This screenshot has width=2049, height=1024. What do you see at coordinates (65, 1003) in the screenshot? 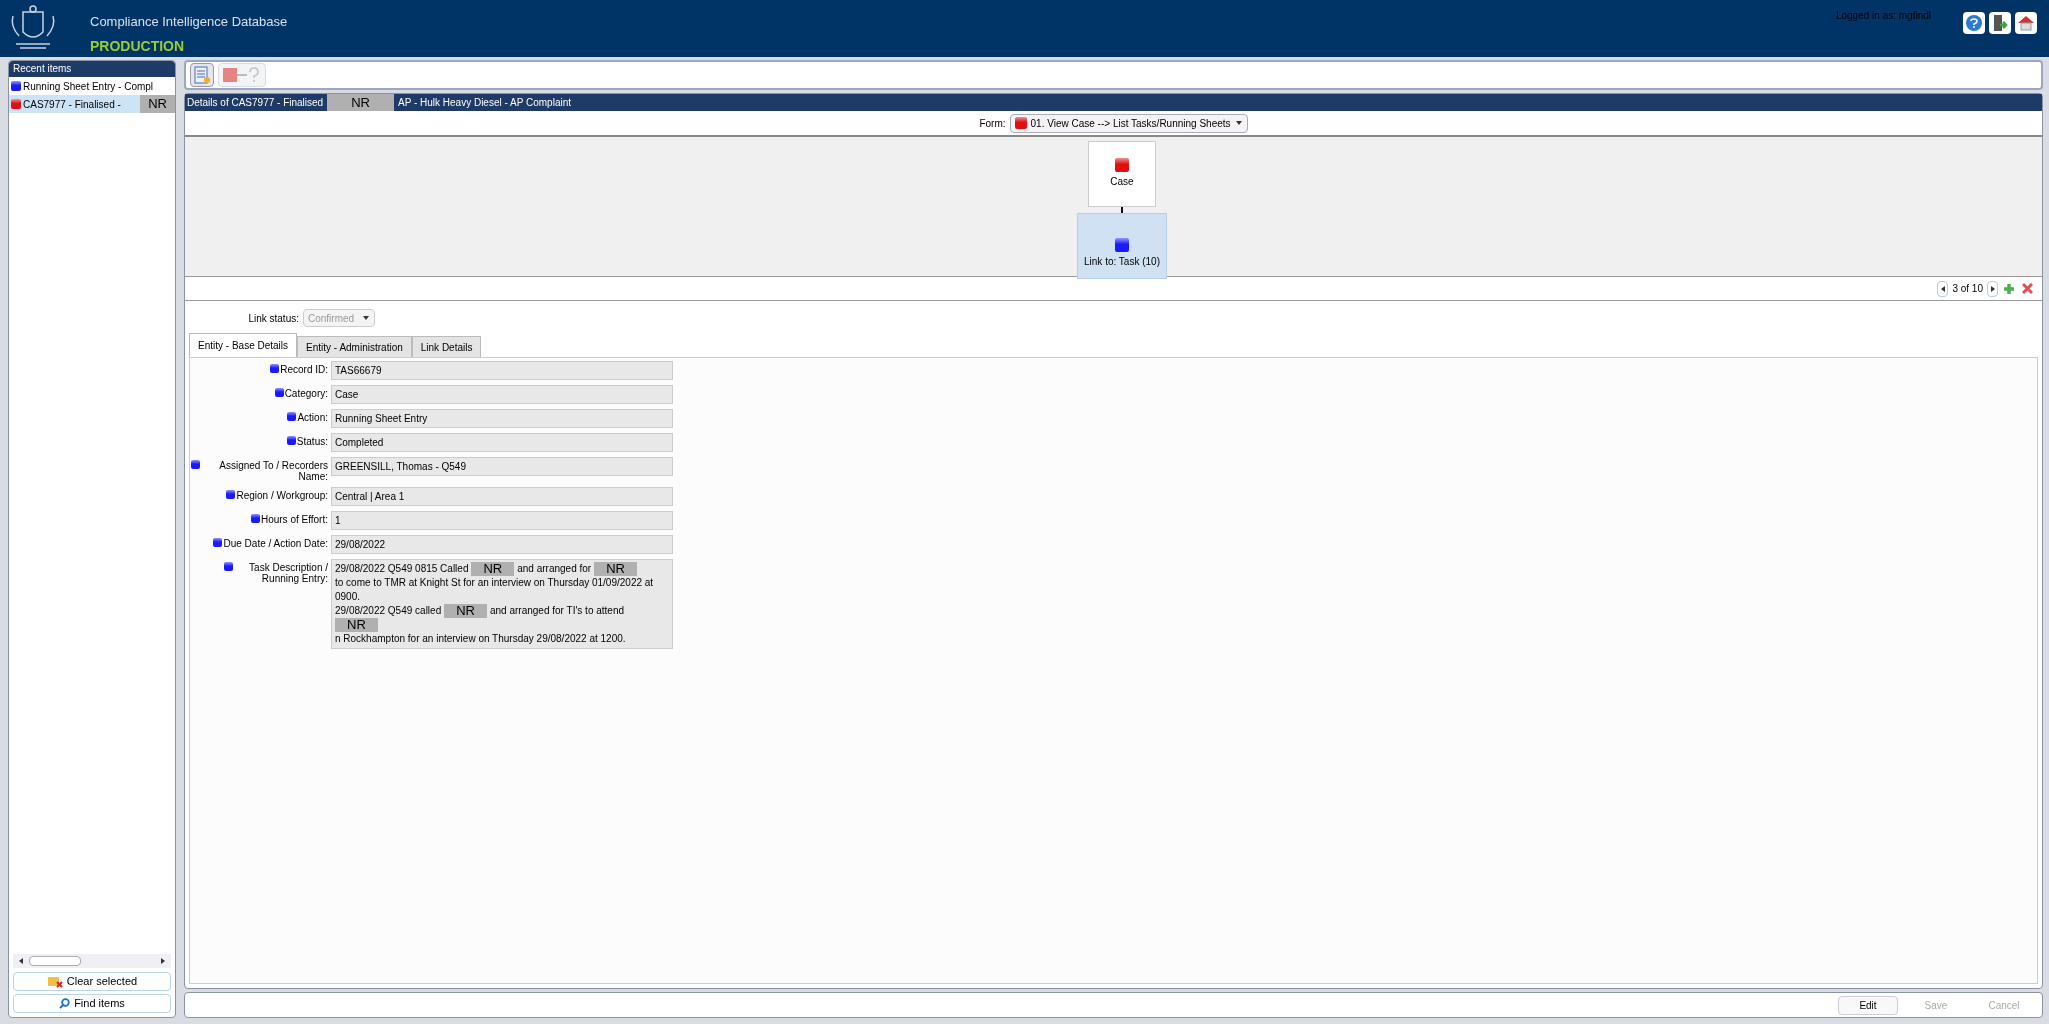
I see `search-icon` at bounding box center [65, 1003].